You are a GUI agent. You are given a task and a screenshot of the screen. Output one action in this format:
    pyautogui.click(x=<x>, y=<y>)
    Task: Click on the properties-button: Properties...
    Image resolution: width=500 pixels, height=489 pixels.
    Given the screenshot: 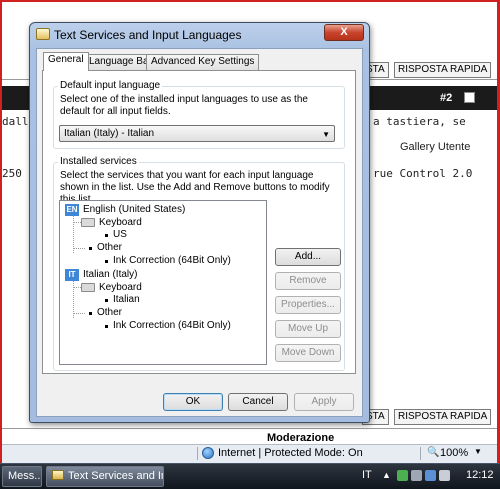 What is the action you would take?
    pyautogui.click(x=308, y=305)
    